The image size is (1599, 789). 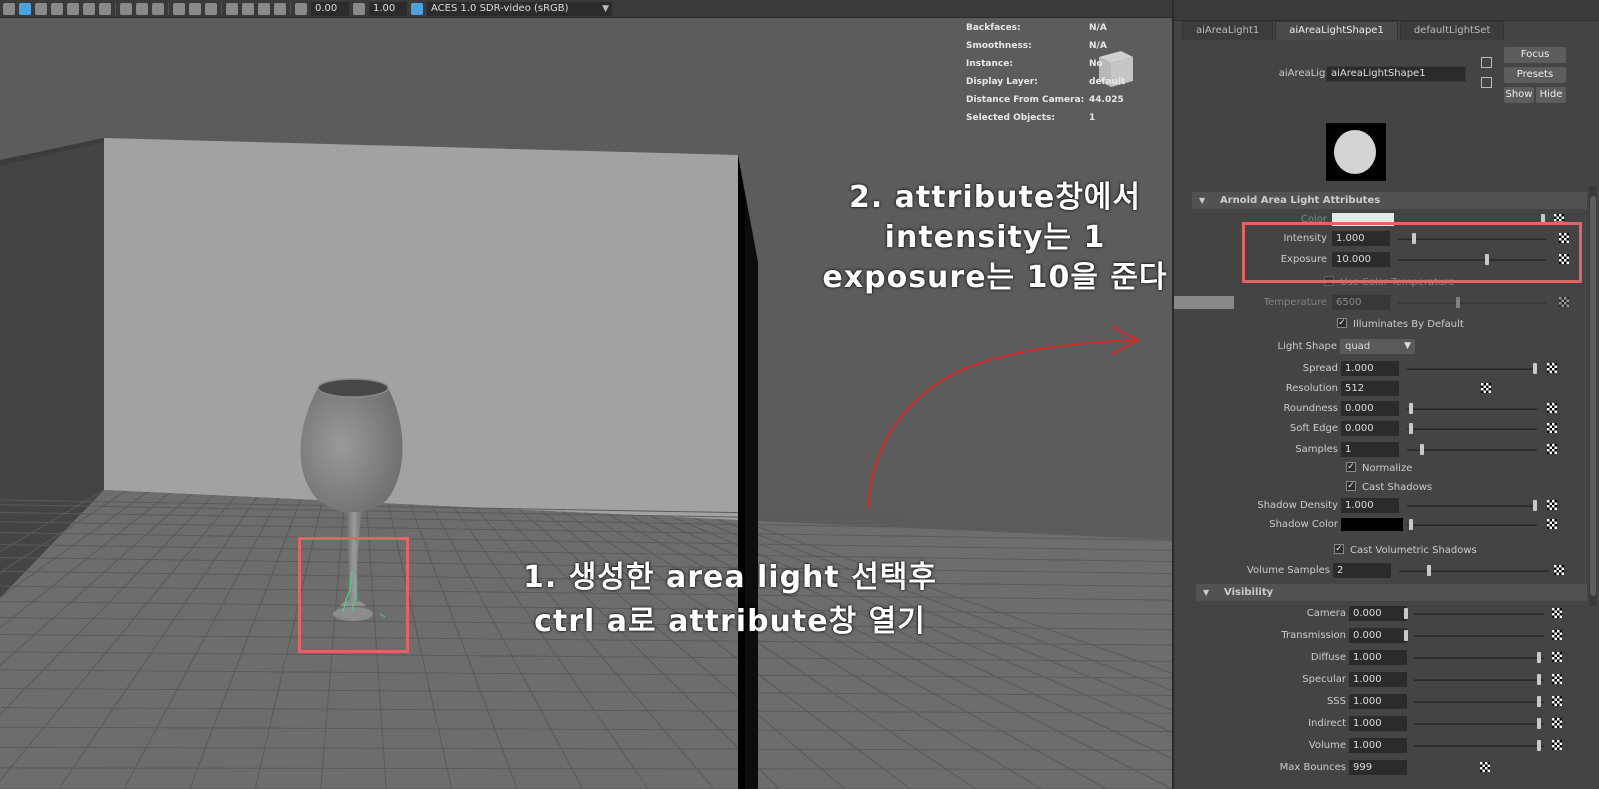 I want to click on sss-visibility-field: 1.000, so click(x=1378, y=701).